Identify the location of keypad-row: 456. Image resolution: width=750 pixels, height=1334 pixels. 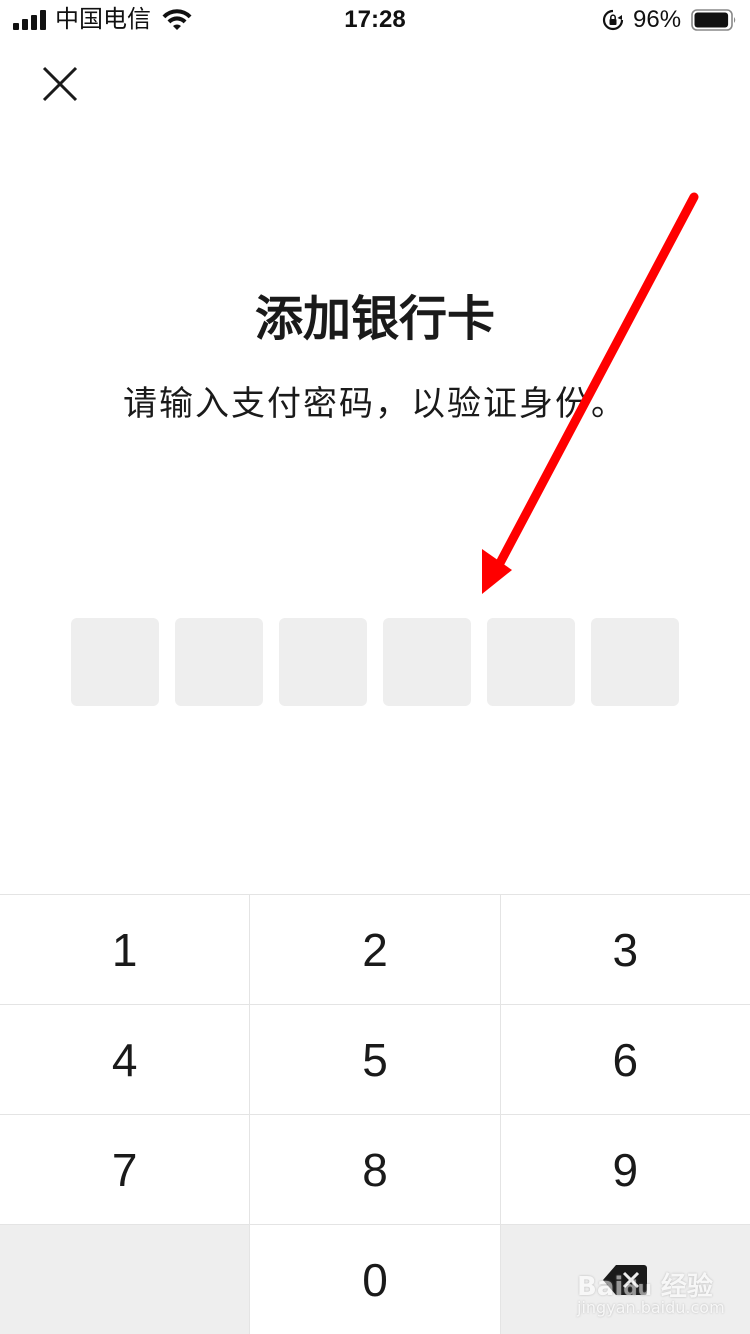
(375, 1060).